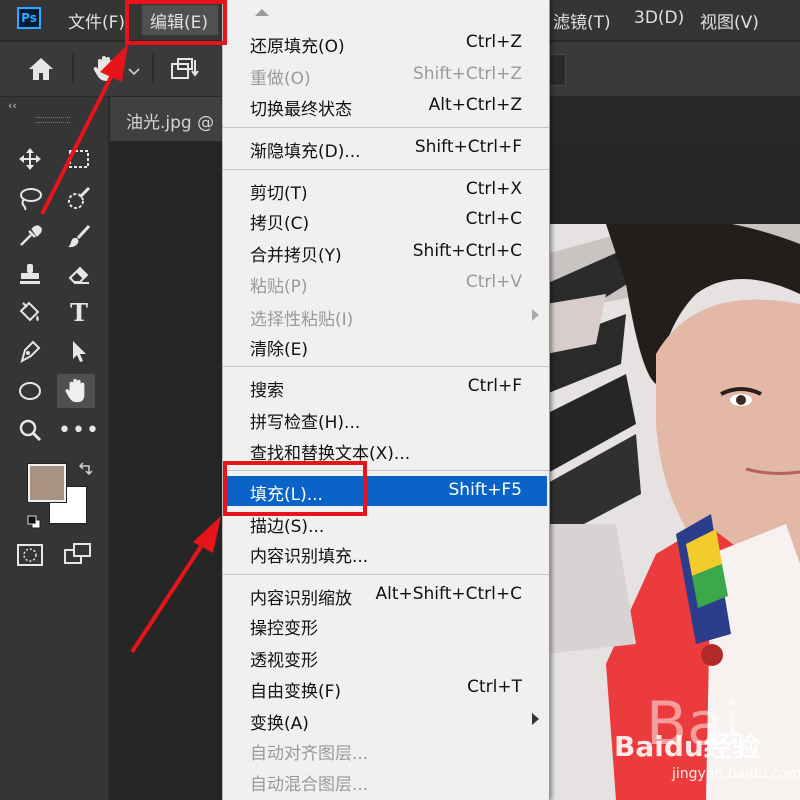  I want to click on annotation-arrow-to-fill, so click(167, 598).